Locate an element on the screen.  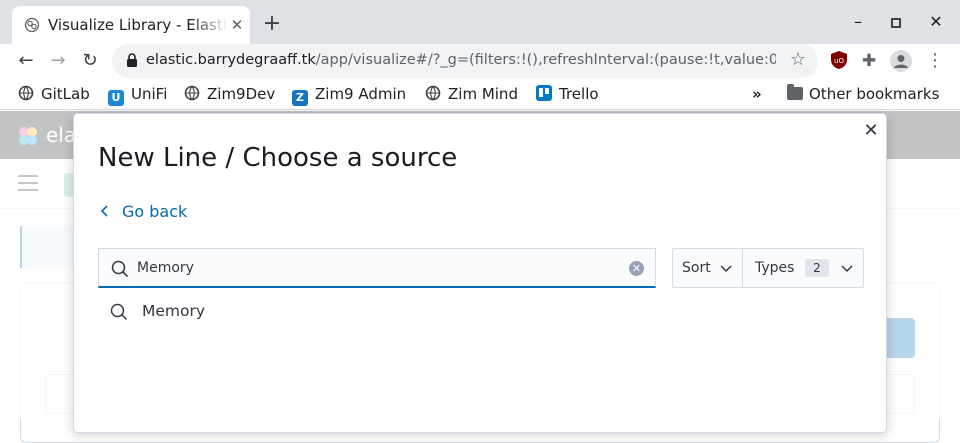
clear-search-icon: ✕ is located at coordinates (636, 268).